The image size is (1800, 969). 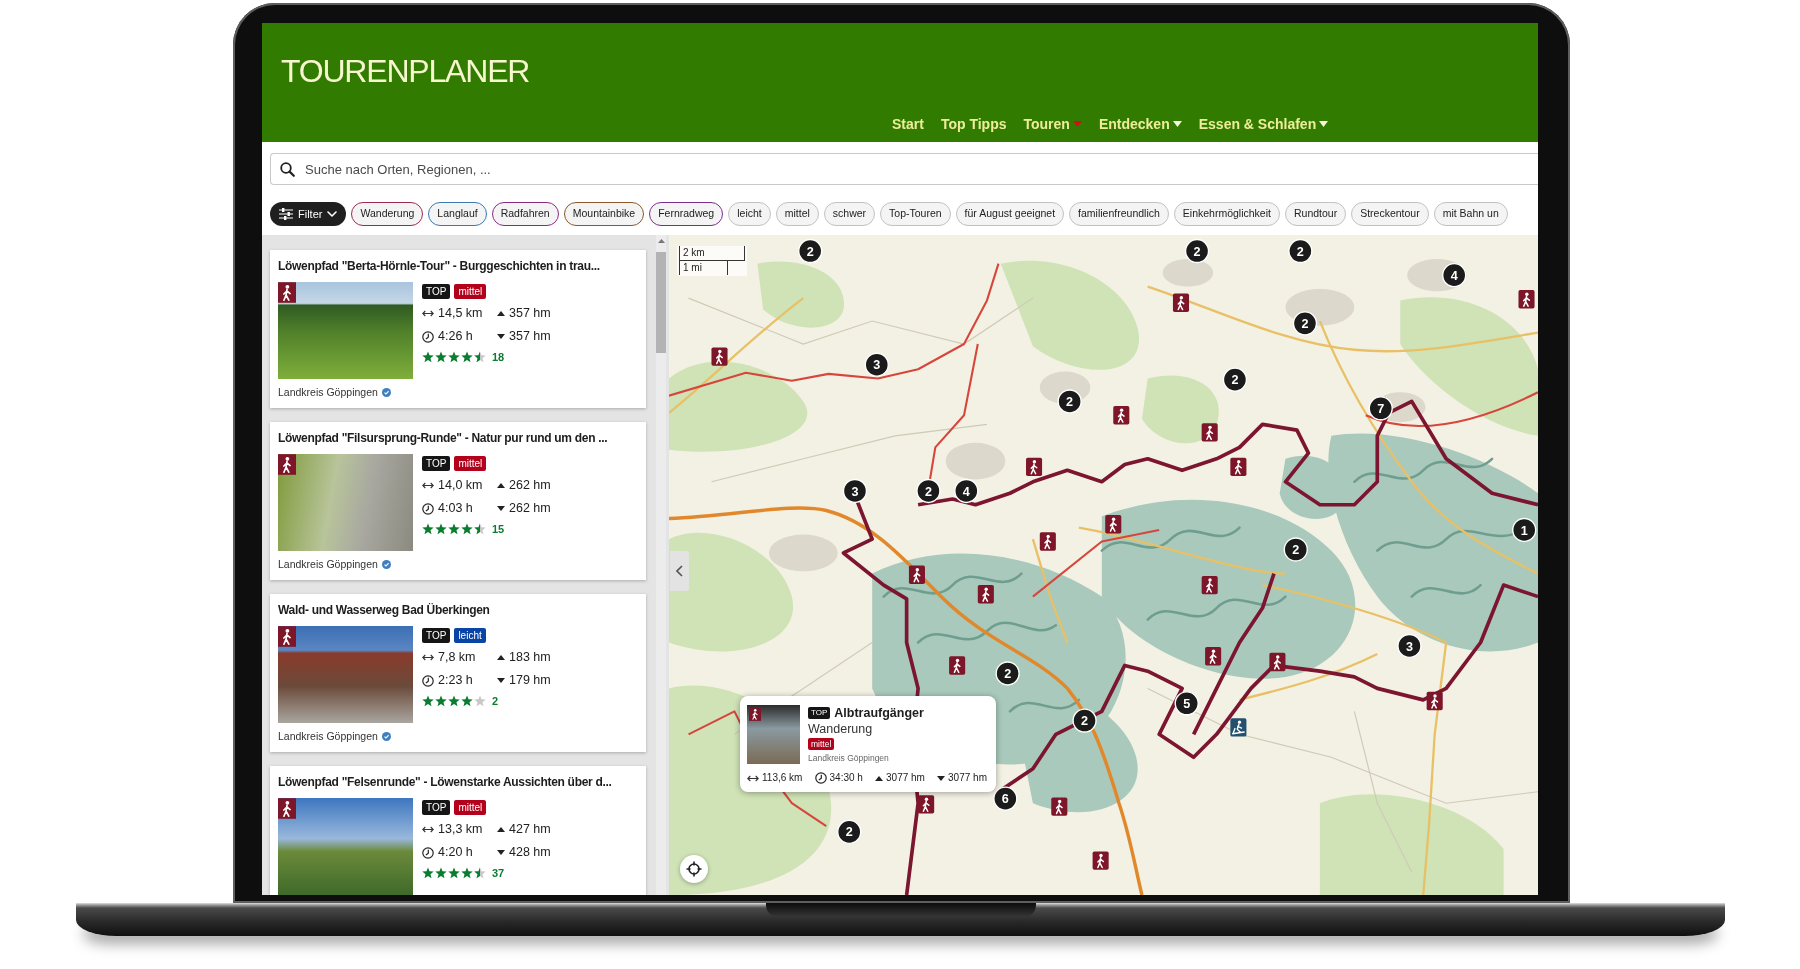 I want to click on descent-value: 428 hm, so click(x=530, y=852).